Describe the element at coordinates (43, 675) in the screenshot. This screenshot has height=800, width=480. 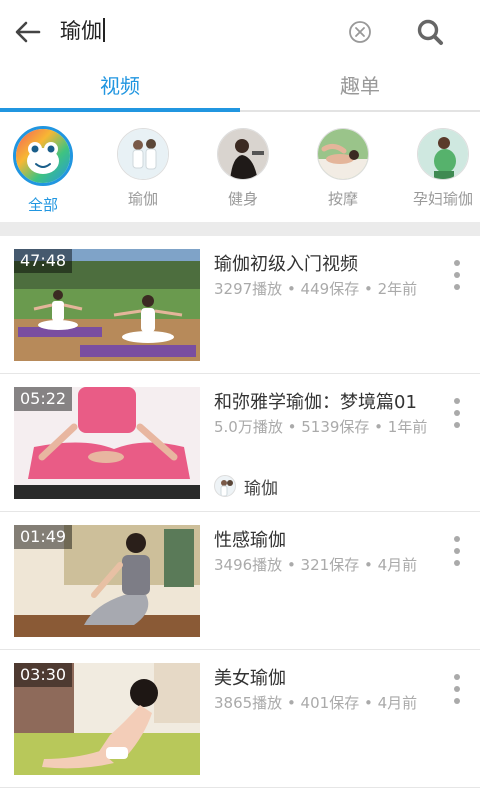
I see `video-duration: 03:30` at that location.